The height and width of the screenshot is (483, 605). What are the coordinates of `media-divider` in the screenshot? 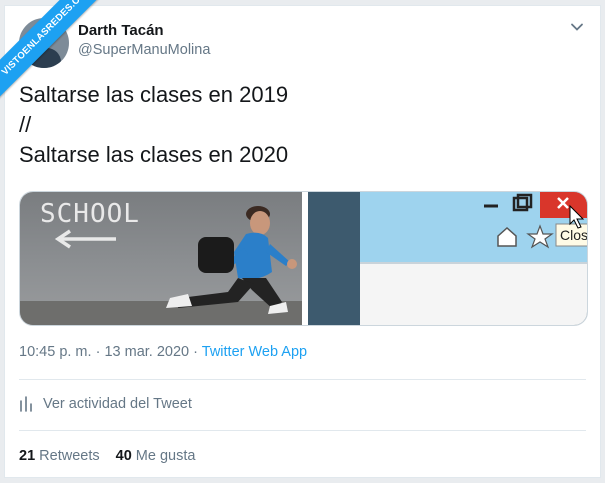 It's located at (303, 258).